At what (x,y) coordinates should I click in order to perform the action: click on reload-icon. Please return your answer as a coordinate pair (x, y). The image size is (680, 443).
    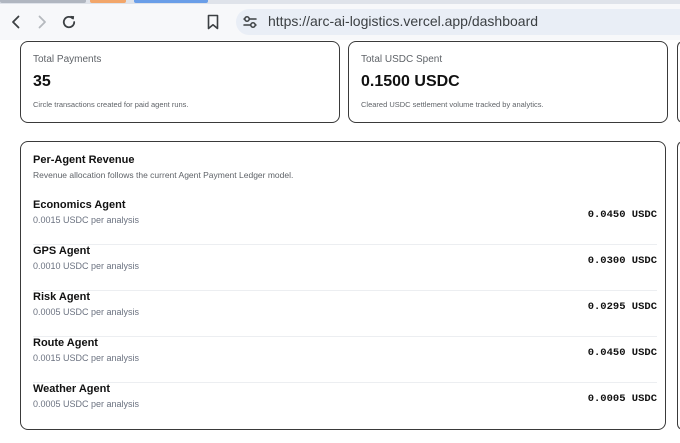
    Looking at the image, I should click on (69, 22).